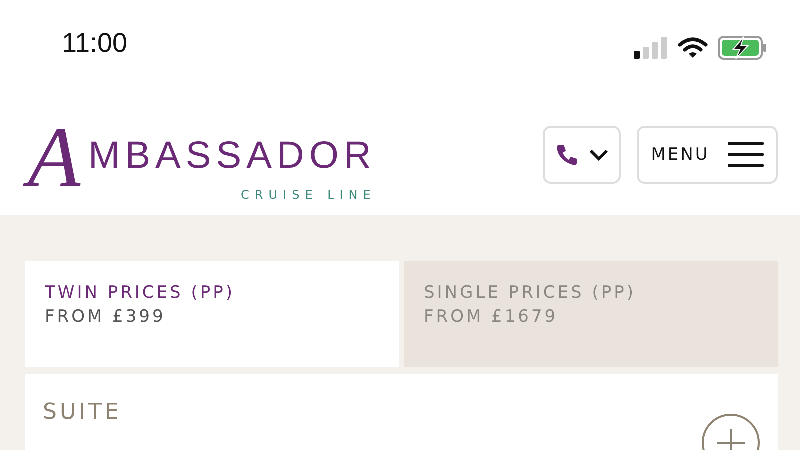 The image size is (800, 450). I want to click on menu-icon, so click(746, 155).